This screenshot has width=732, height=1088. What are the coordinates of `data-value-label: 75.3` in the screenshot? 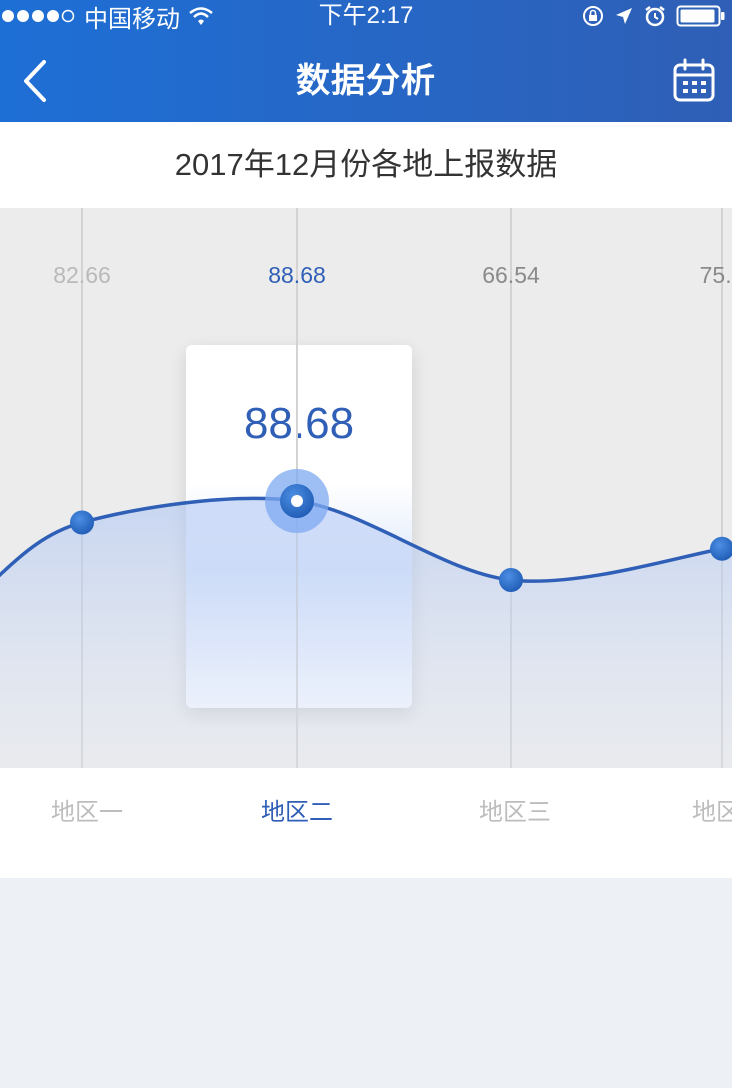 It's located at (715, 275).